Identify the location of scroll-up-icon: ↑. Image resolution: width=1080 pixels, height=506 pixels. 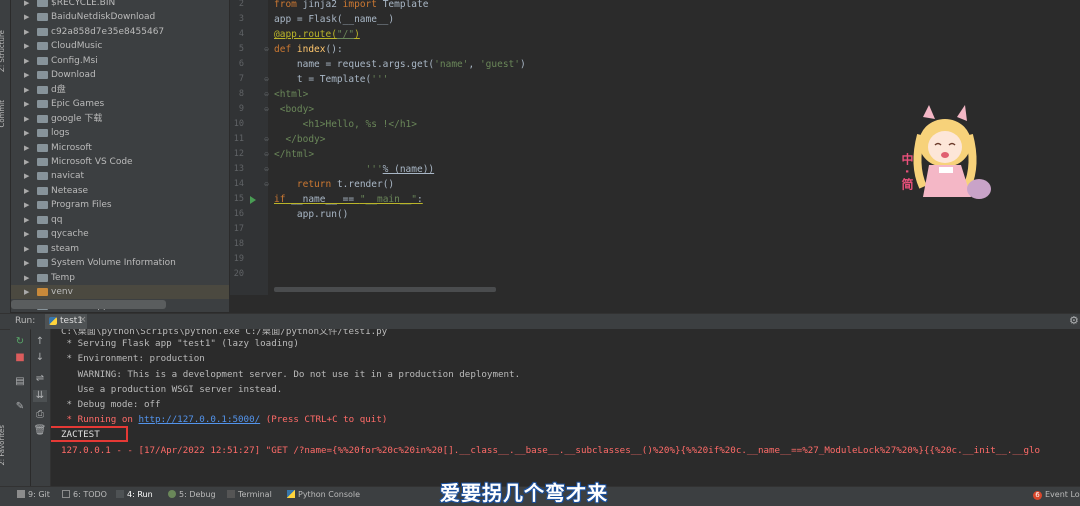
(40, 342).